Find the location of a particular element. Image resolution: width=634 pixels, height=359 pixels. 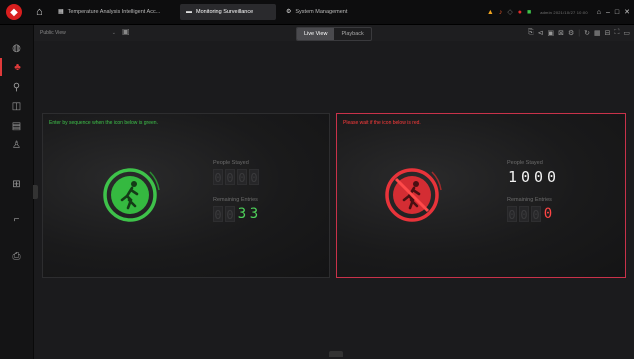

gun-camera-icon: ⌐ is located at coordinates (16, 219).